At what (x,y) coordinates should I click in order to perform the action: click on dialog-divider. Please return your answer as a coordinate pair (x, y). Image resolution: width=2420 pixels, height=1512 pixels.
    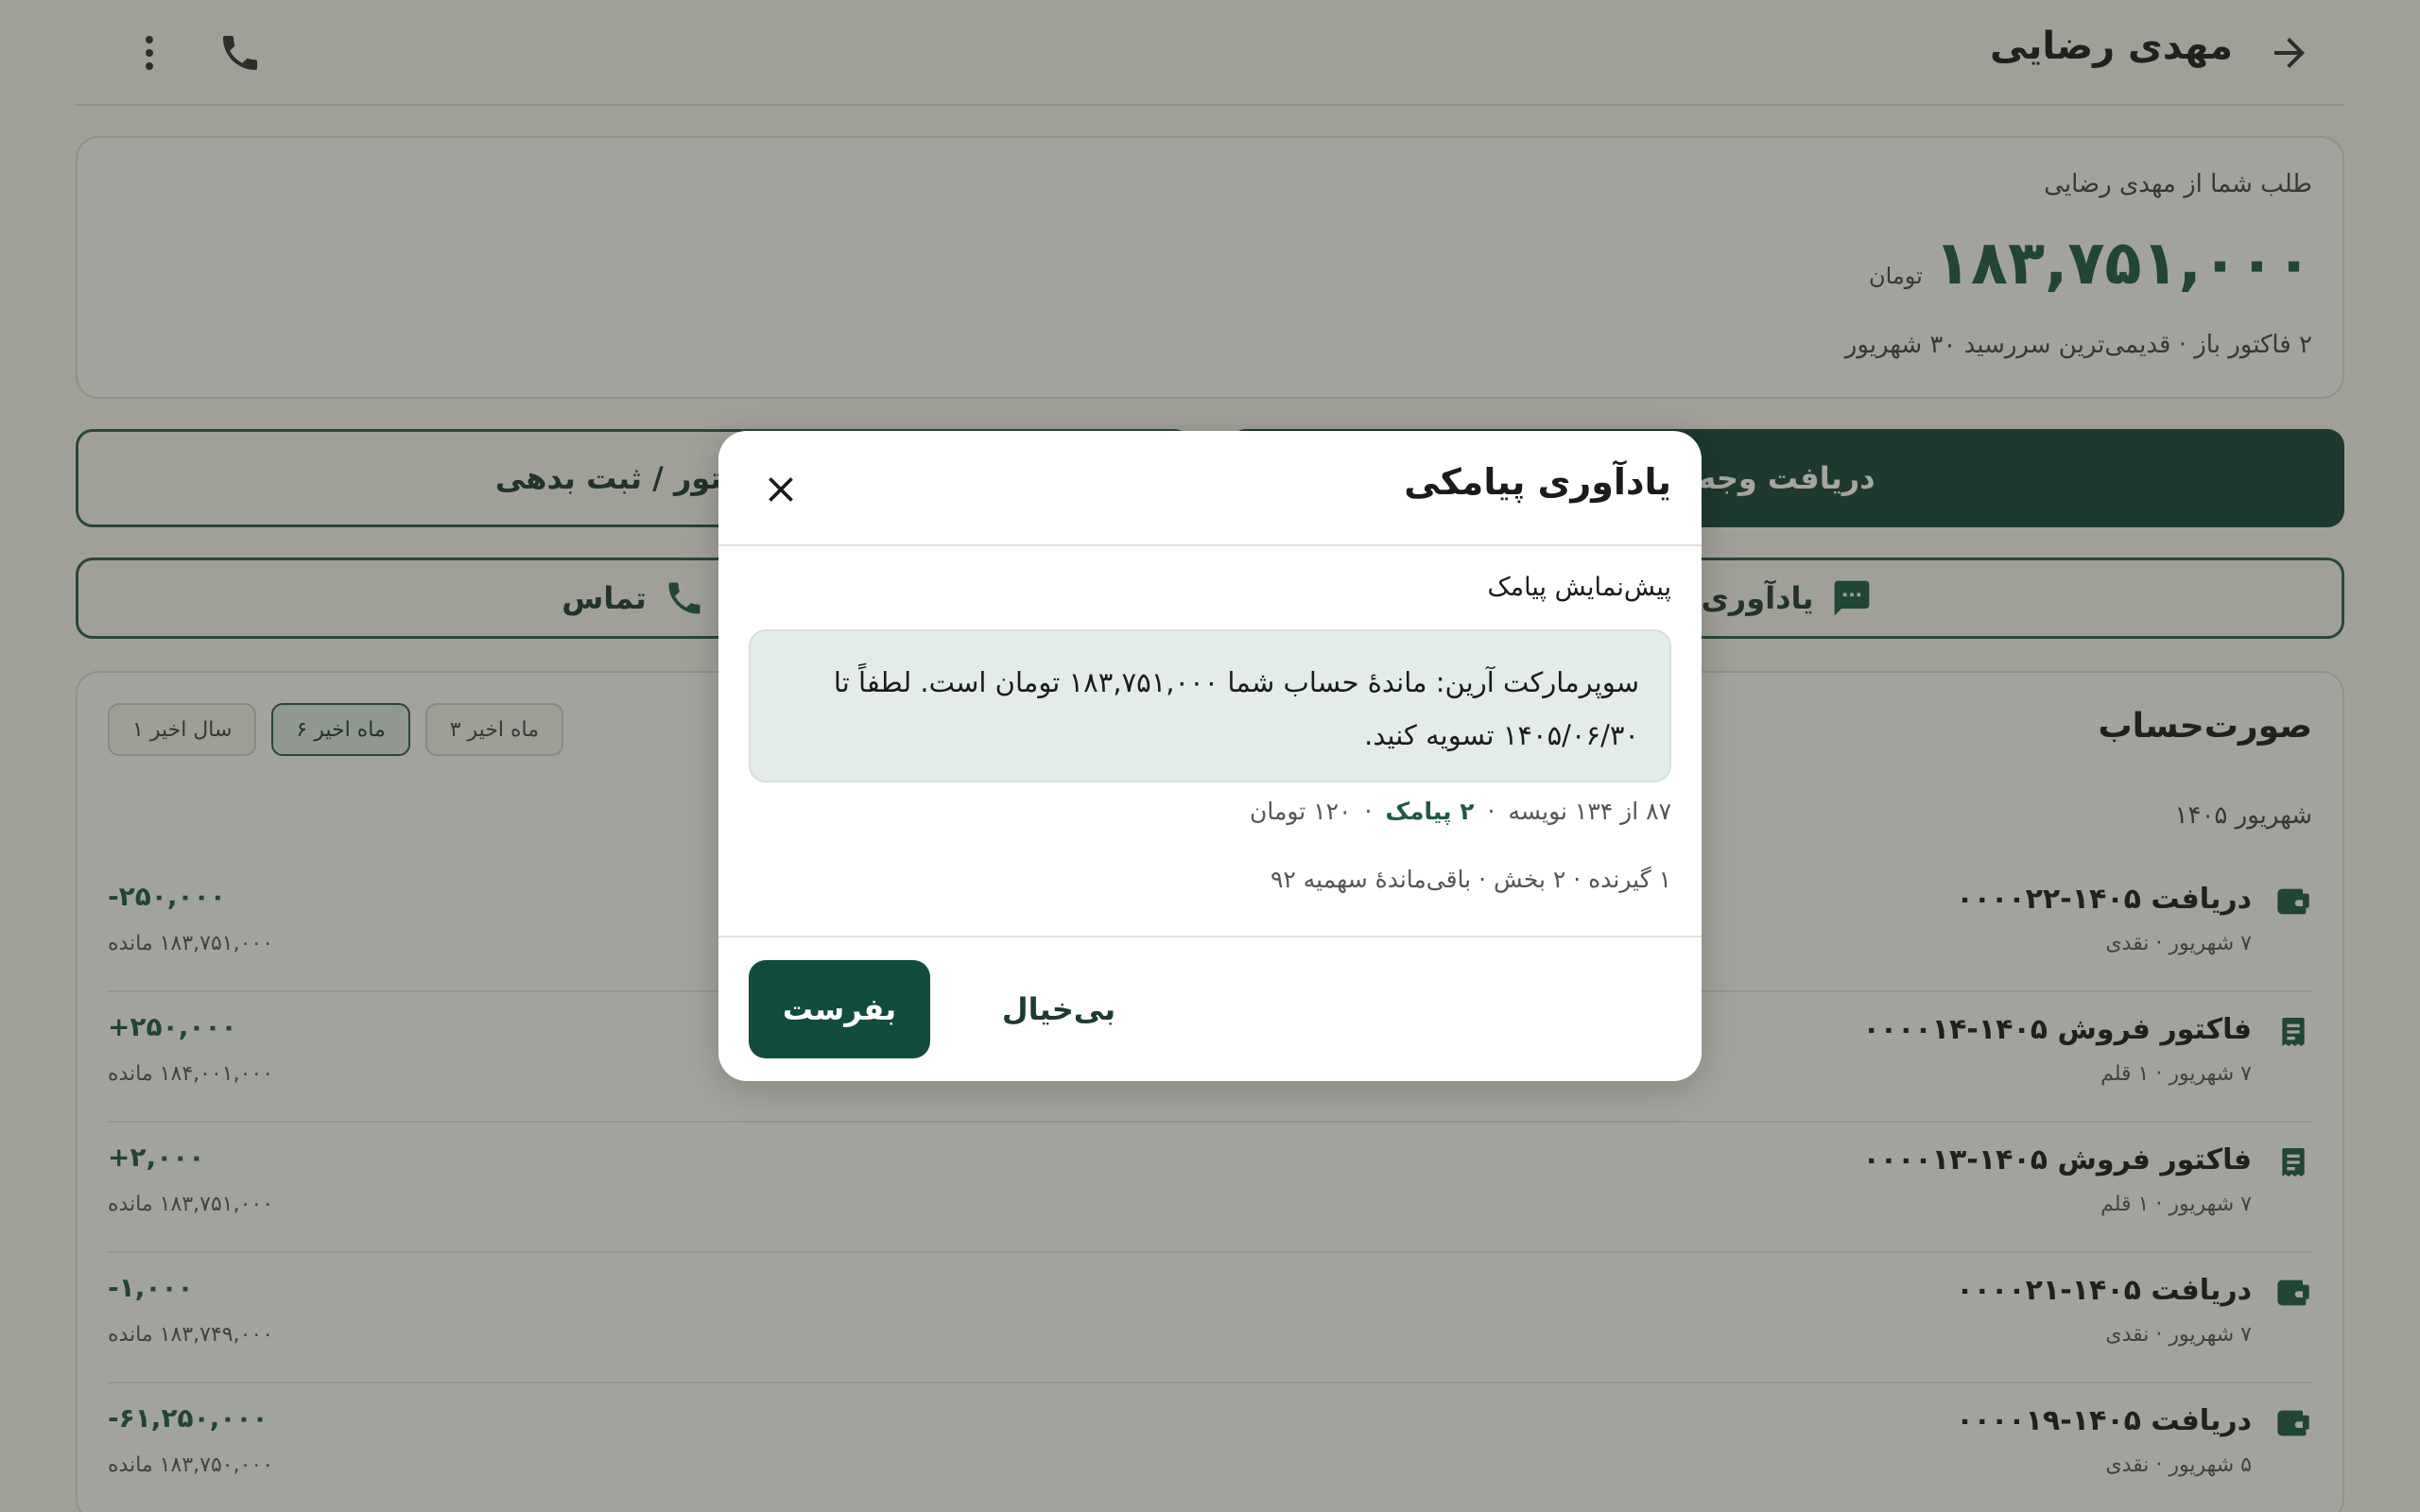
    Looking at the image, I should click on (1210, 936).